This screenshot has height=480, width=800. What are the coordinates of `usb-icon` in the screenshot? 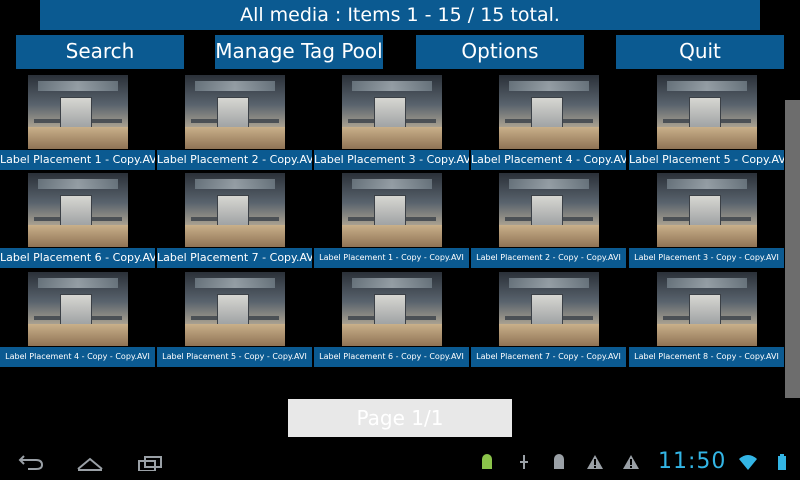 It's located at (524, 462).